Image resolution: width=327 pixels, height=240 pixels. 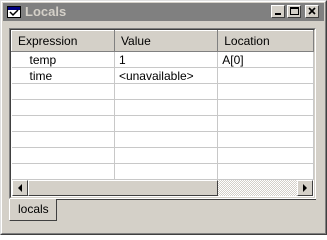 I want to click on cell-expression: temp, so click(x=63, y=59).